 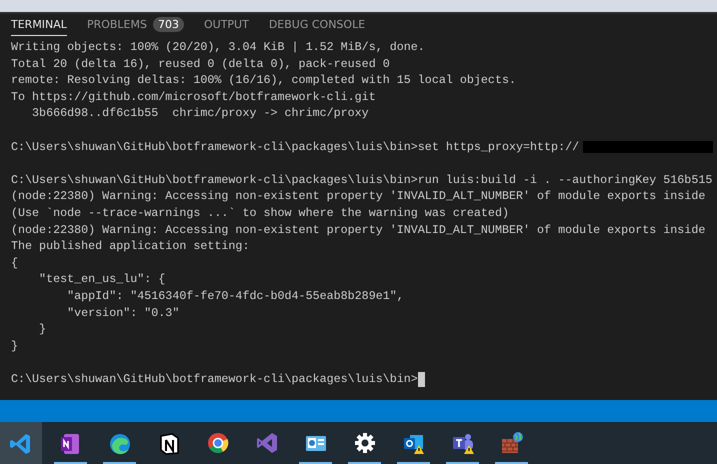 What do you see at coordinates (214, 379) in the screenshot?
I see `terminal-prompt: C:\Users\shuwan\GitHub\botframework-cli\packages\luis\bin>` at bounding box center [214, 379].